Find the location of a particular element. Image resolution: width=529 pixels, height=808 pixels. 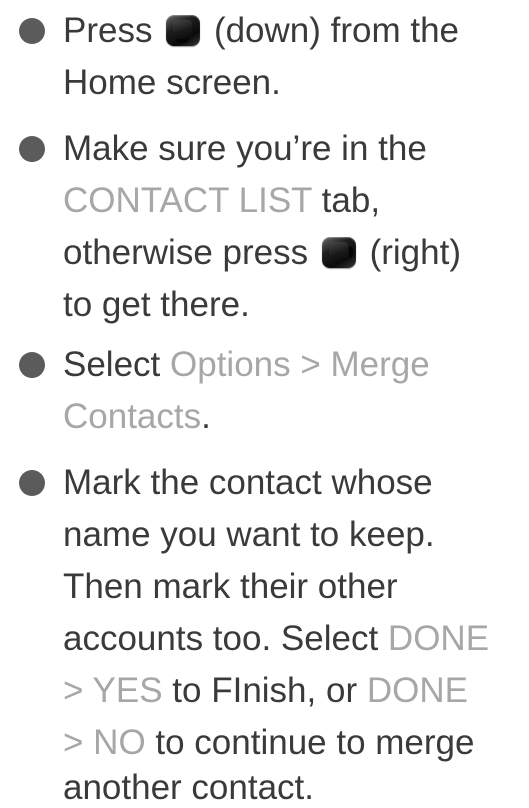

step-line: Home screen. is located at coordinates (172, 83).